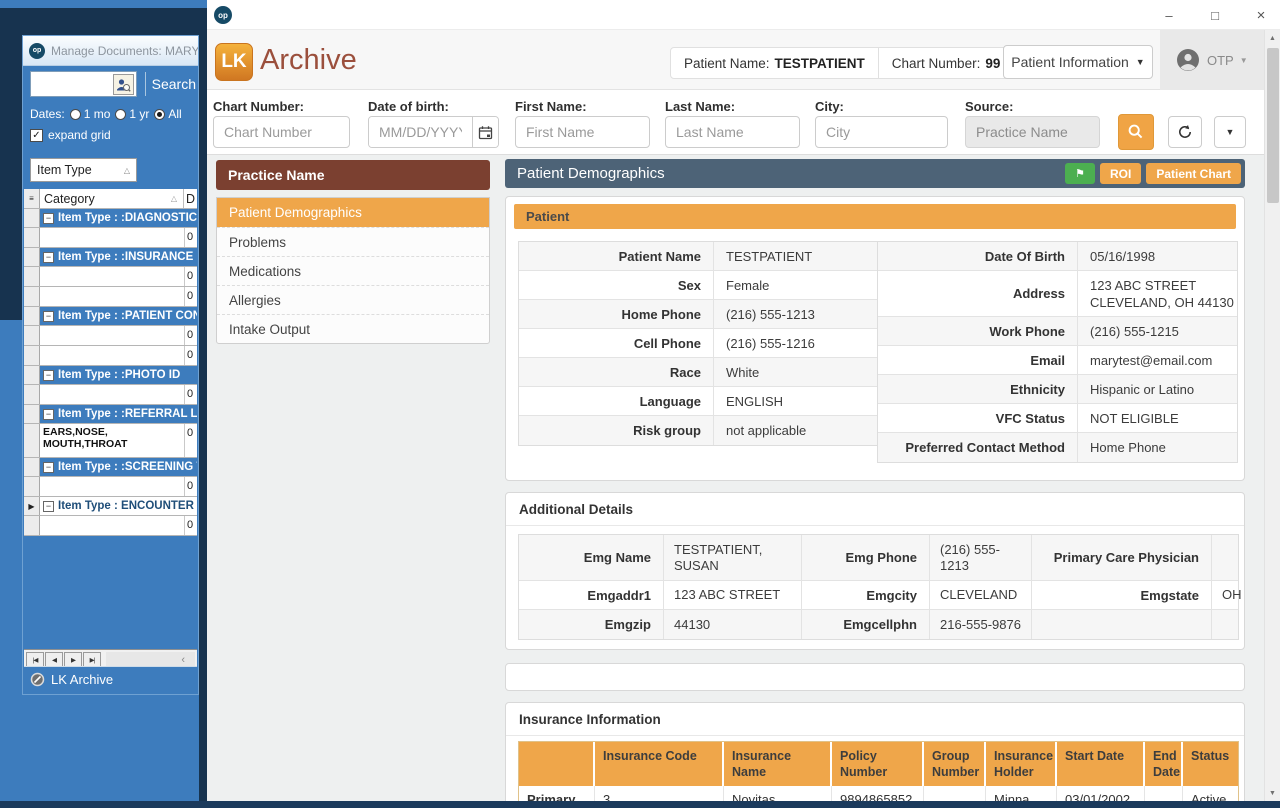 The height and width of the screenshot is (808, 1280). I want to click on manage-documents-titlebar: op Manage Documents: MARY, so click(110, 51).